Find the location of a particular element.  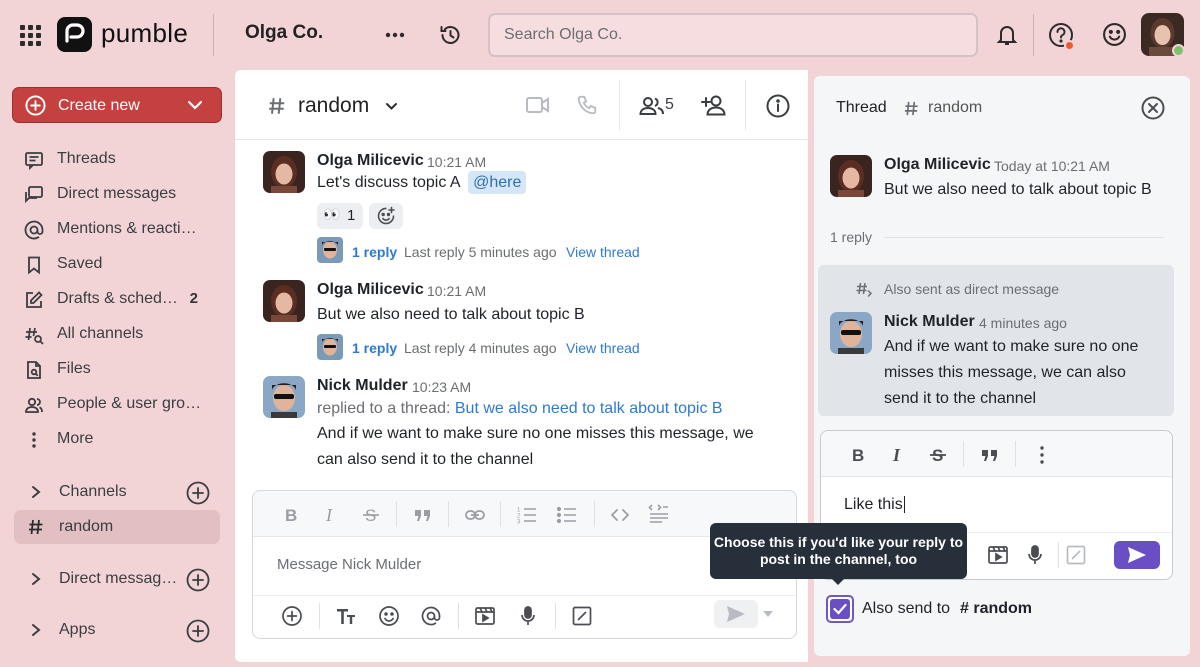

add-dm-icon is located at coordinates (198, 580).